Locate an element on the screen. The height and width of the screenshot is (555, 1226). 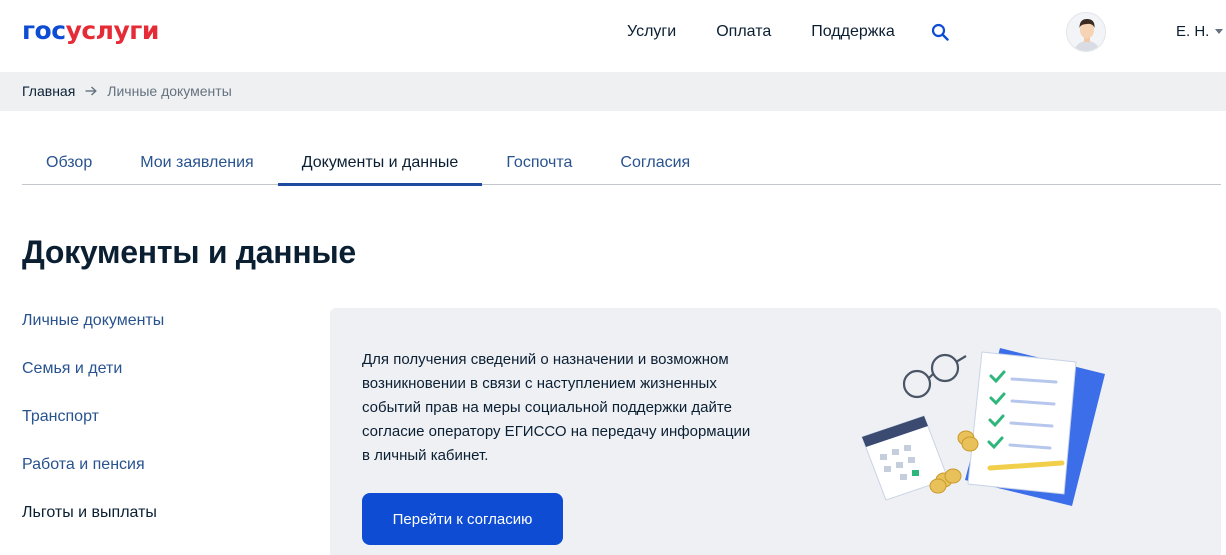
avatar is located at coordinates (1086, 32).